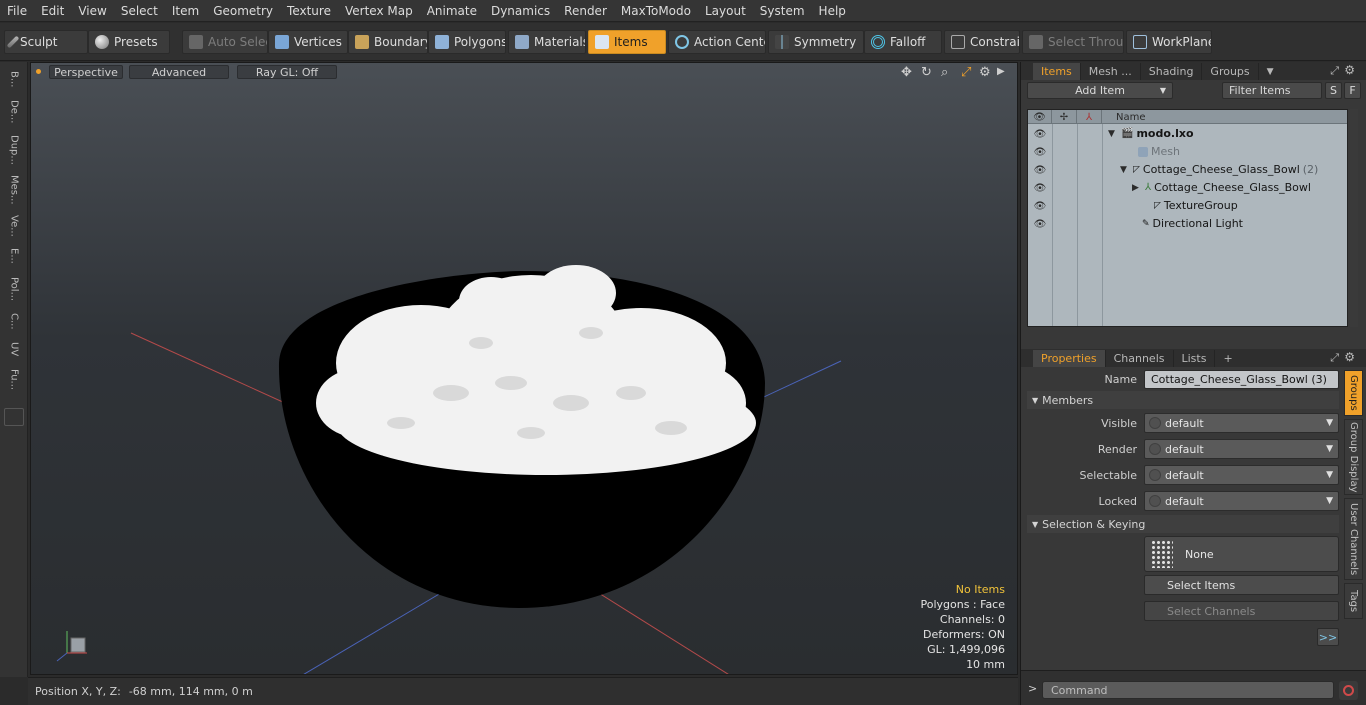 The width and height of the screenshot is (1366, 705). What do you see at coordinates (225, 42) in the screenshot?
I see `auto-select-button: Auto Select` at bounding box center [225, 42].